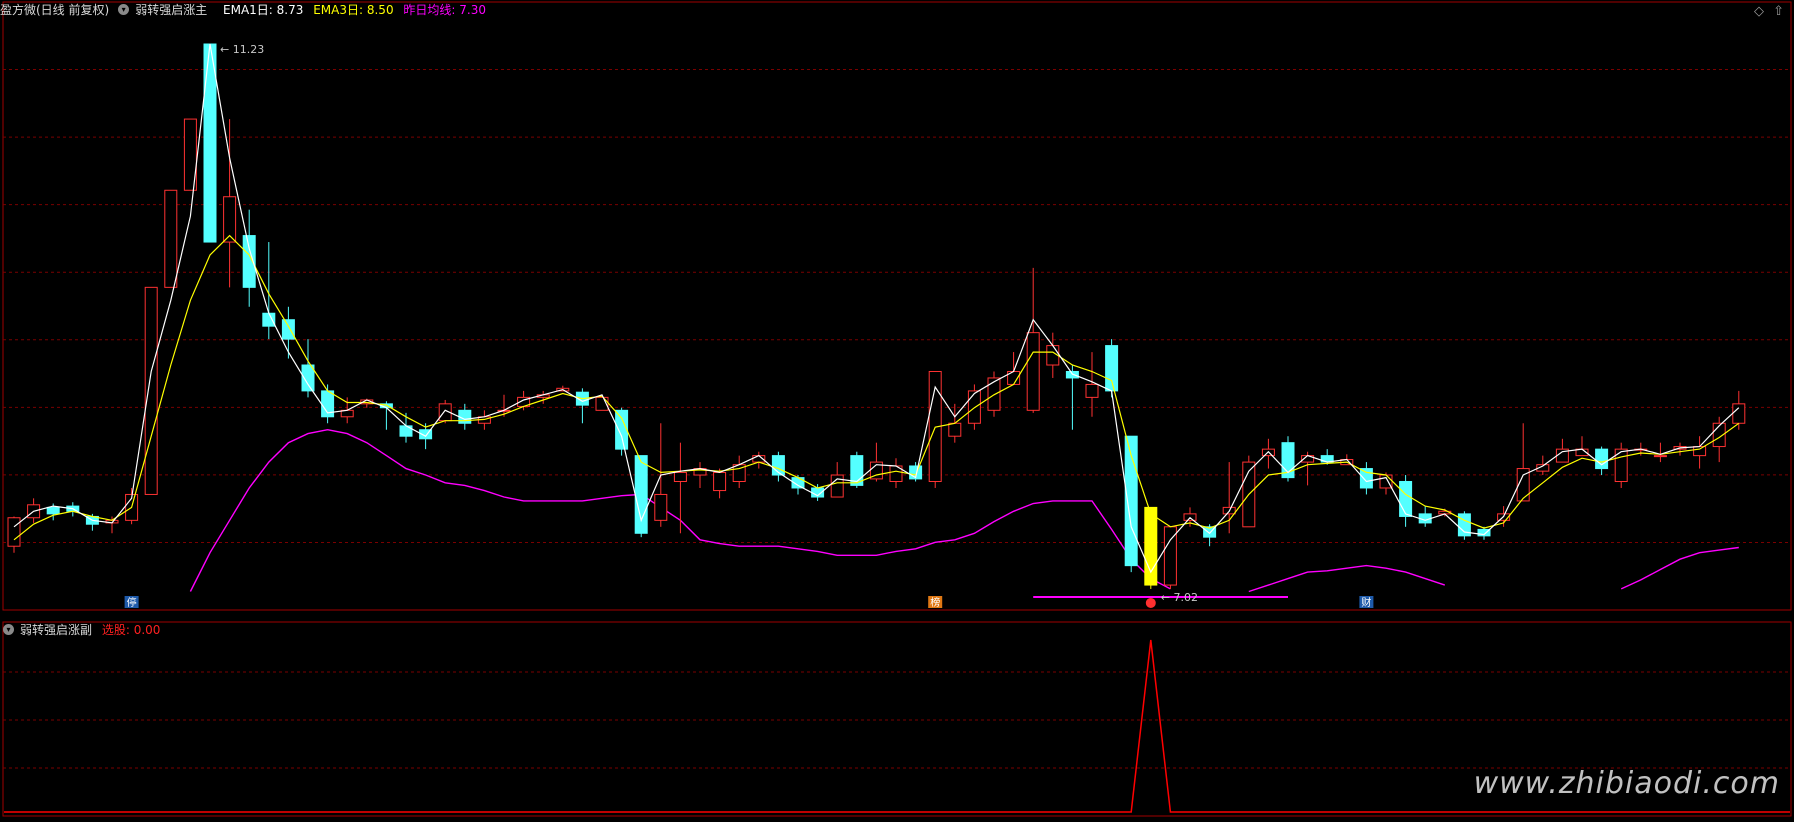  What do you see at coordinates (1759, 11) in the screenshot?
I see `diamond-icon: ◇` at bounding box center [1759, 11].